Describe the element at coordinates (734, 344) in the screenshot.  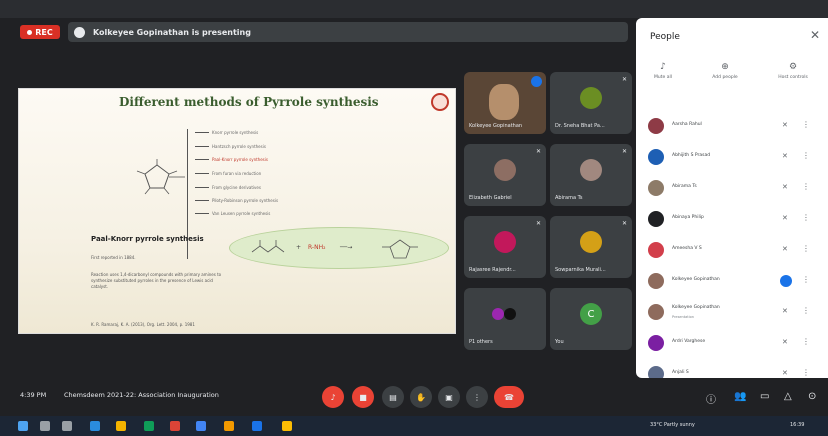
I see `participant-row: Ardri Varghese ✕ ⋮` at that location.